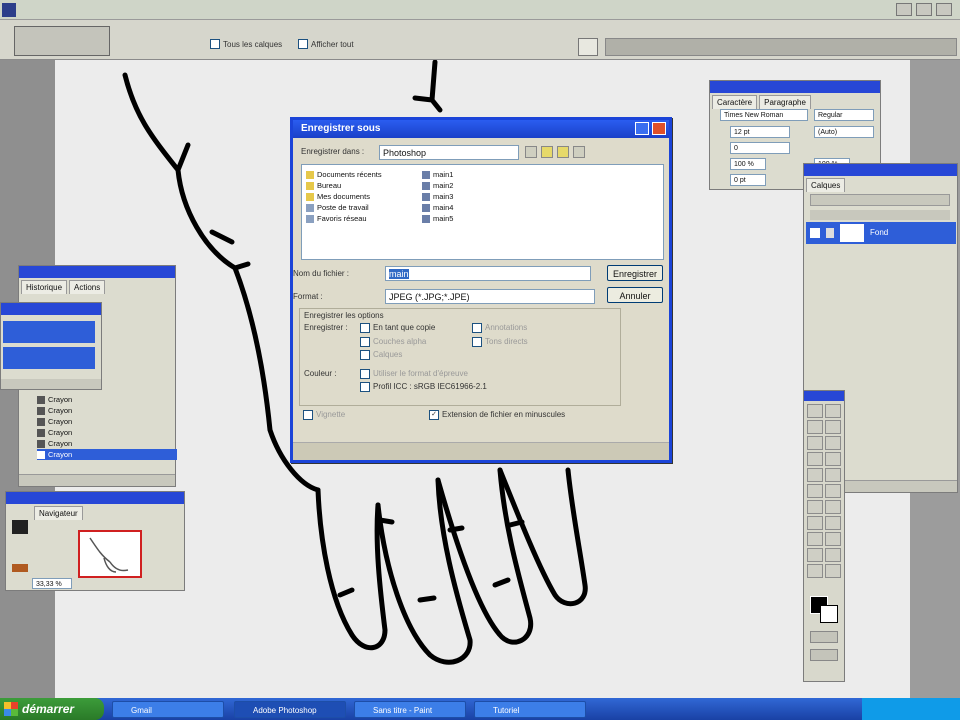  Describe the element at coordinates (87, 287) in the screenshot. I see `tab-actions: Actions` at that location.